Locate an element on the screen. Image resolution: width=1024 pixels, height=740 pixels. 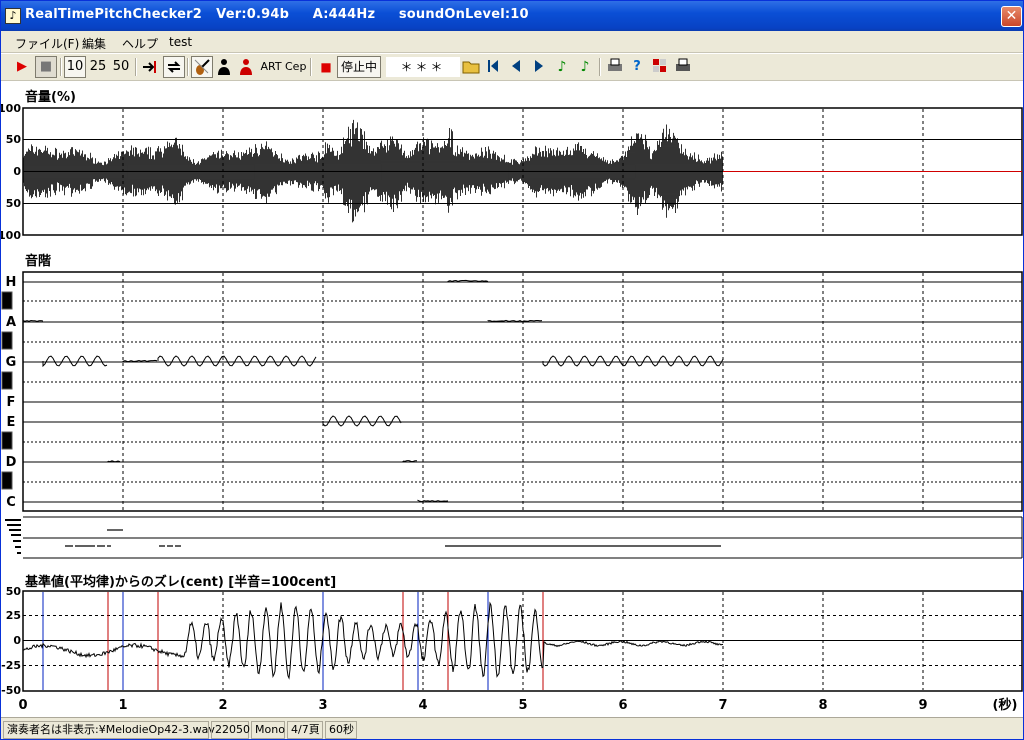
menu-bar: ファイル(F) 編集 ヘルプ test is located at coordinates (512, 42).